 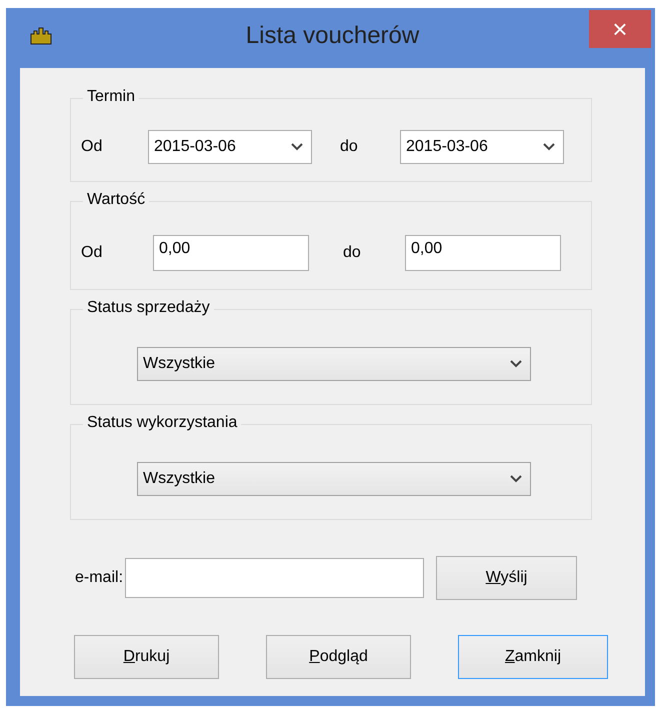 I want to click on send-button: Wyślij, so click(x=507, y=578).